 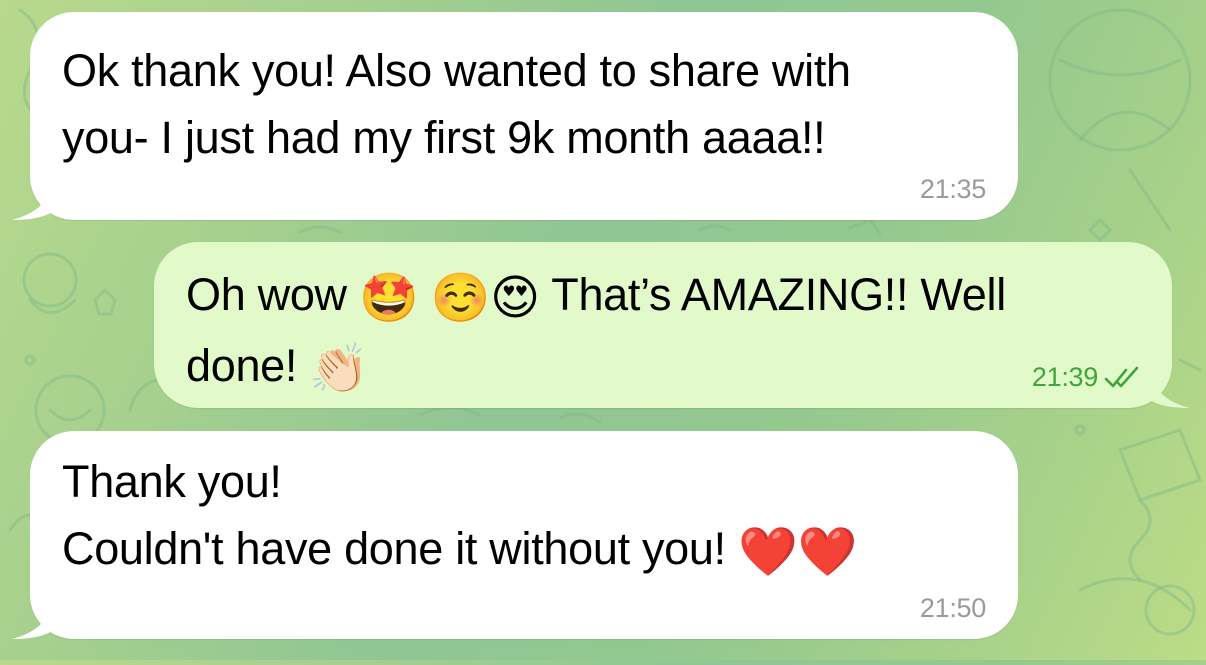 What do you see at coordinates (242, 365) in the screenshot?
I see `message-text: done!` at bounding box center [242, 365].